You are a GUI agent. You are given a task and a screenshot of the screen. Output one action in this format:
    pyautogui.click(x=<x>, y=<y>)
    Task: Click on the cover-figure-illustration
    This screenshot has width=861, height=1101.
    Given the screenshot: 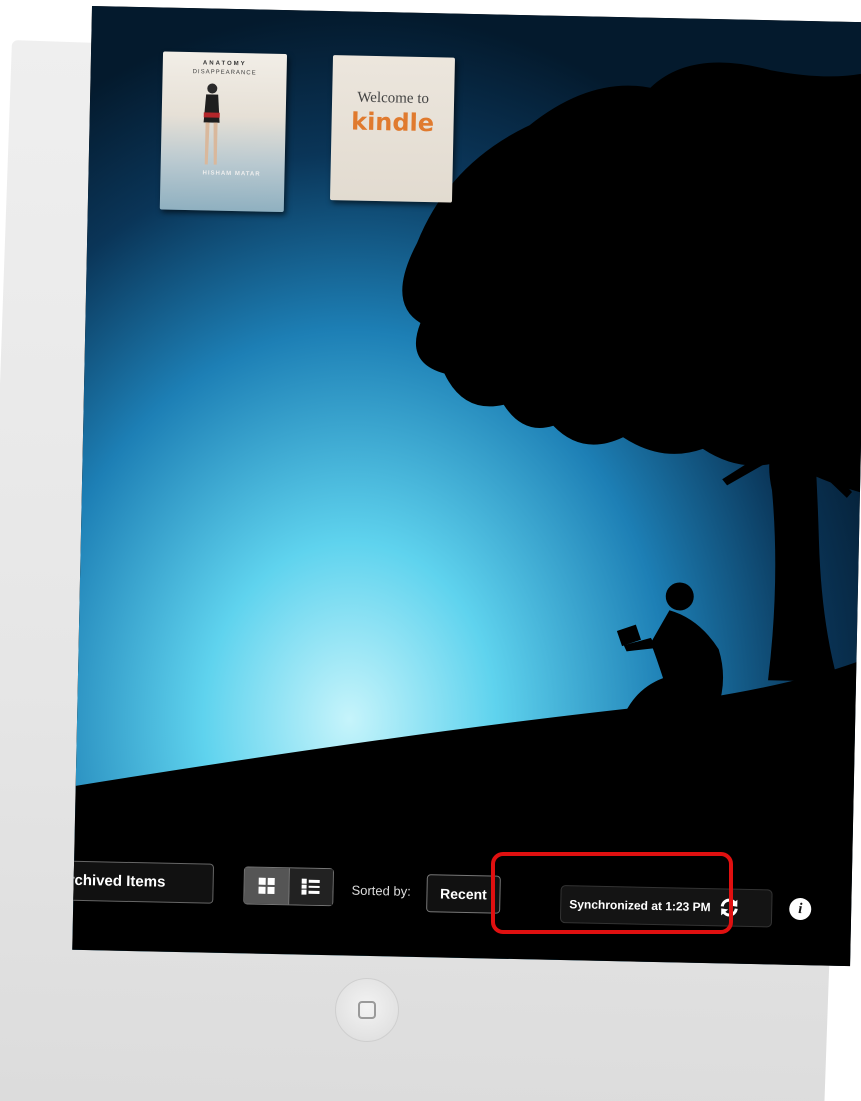 What is the action you would take?
    pyautogui.click(x=211, y=124)
    